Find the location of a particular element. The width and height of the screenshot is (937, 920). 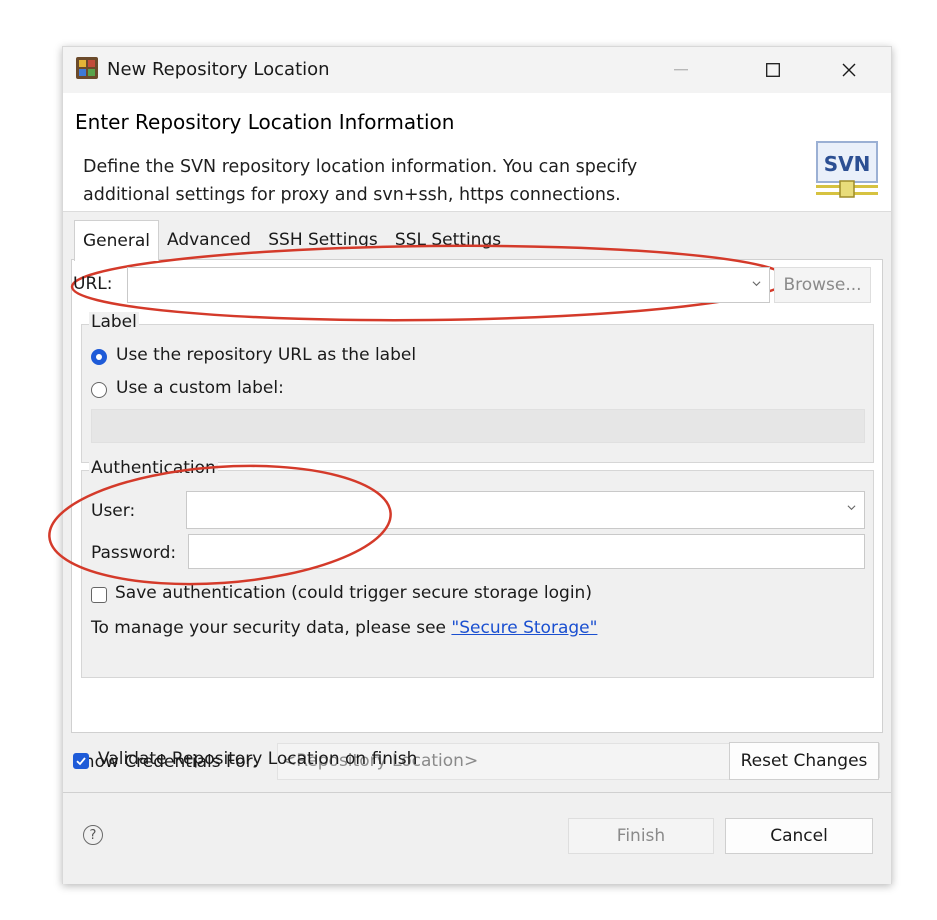

help-icon: ? is located at coordinates (93, 835).